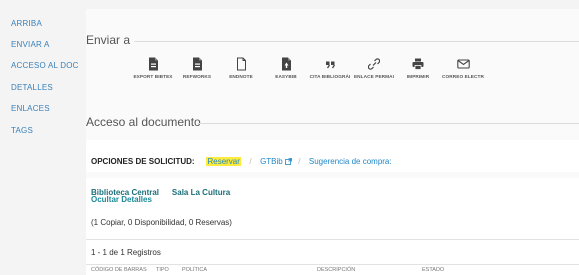  Describe the element at coordinates (143, 161) in the screenshot. I see `request-options-label: OPCIONES DE SOLICITUD:` at that location.